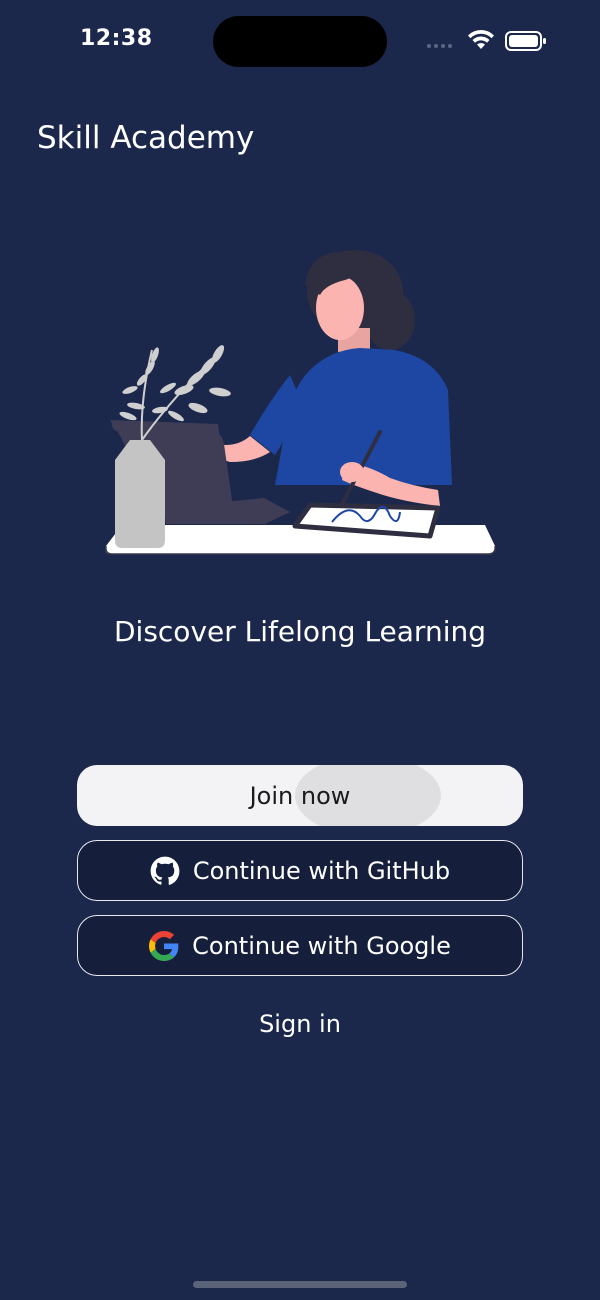  I want to click on join-now-button: Join now, so click(300, 795).